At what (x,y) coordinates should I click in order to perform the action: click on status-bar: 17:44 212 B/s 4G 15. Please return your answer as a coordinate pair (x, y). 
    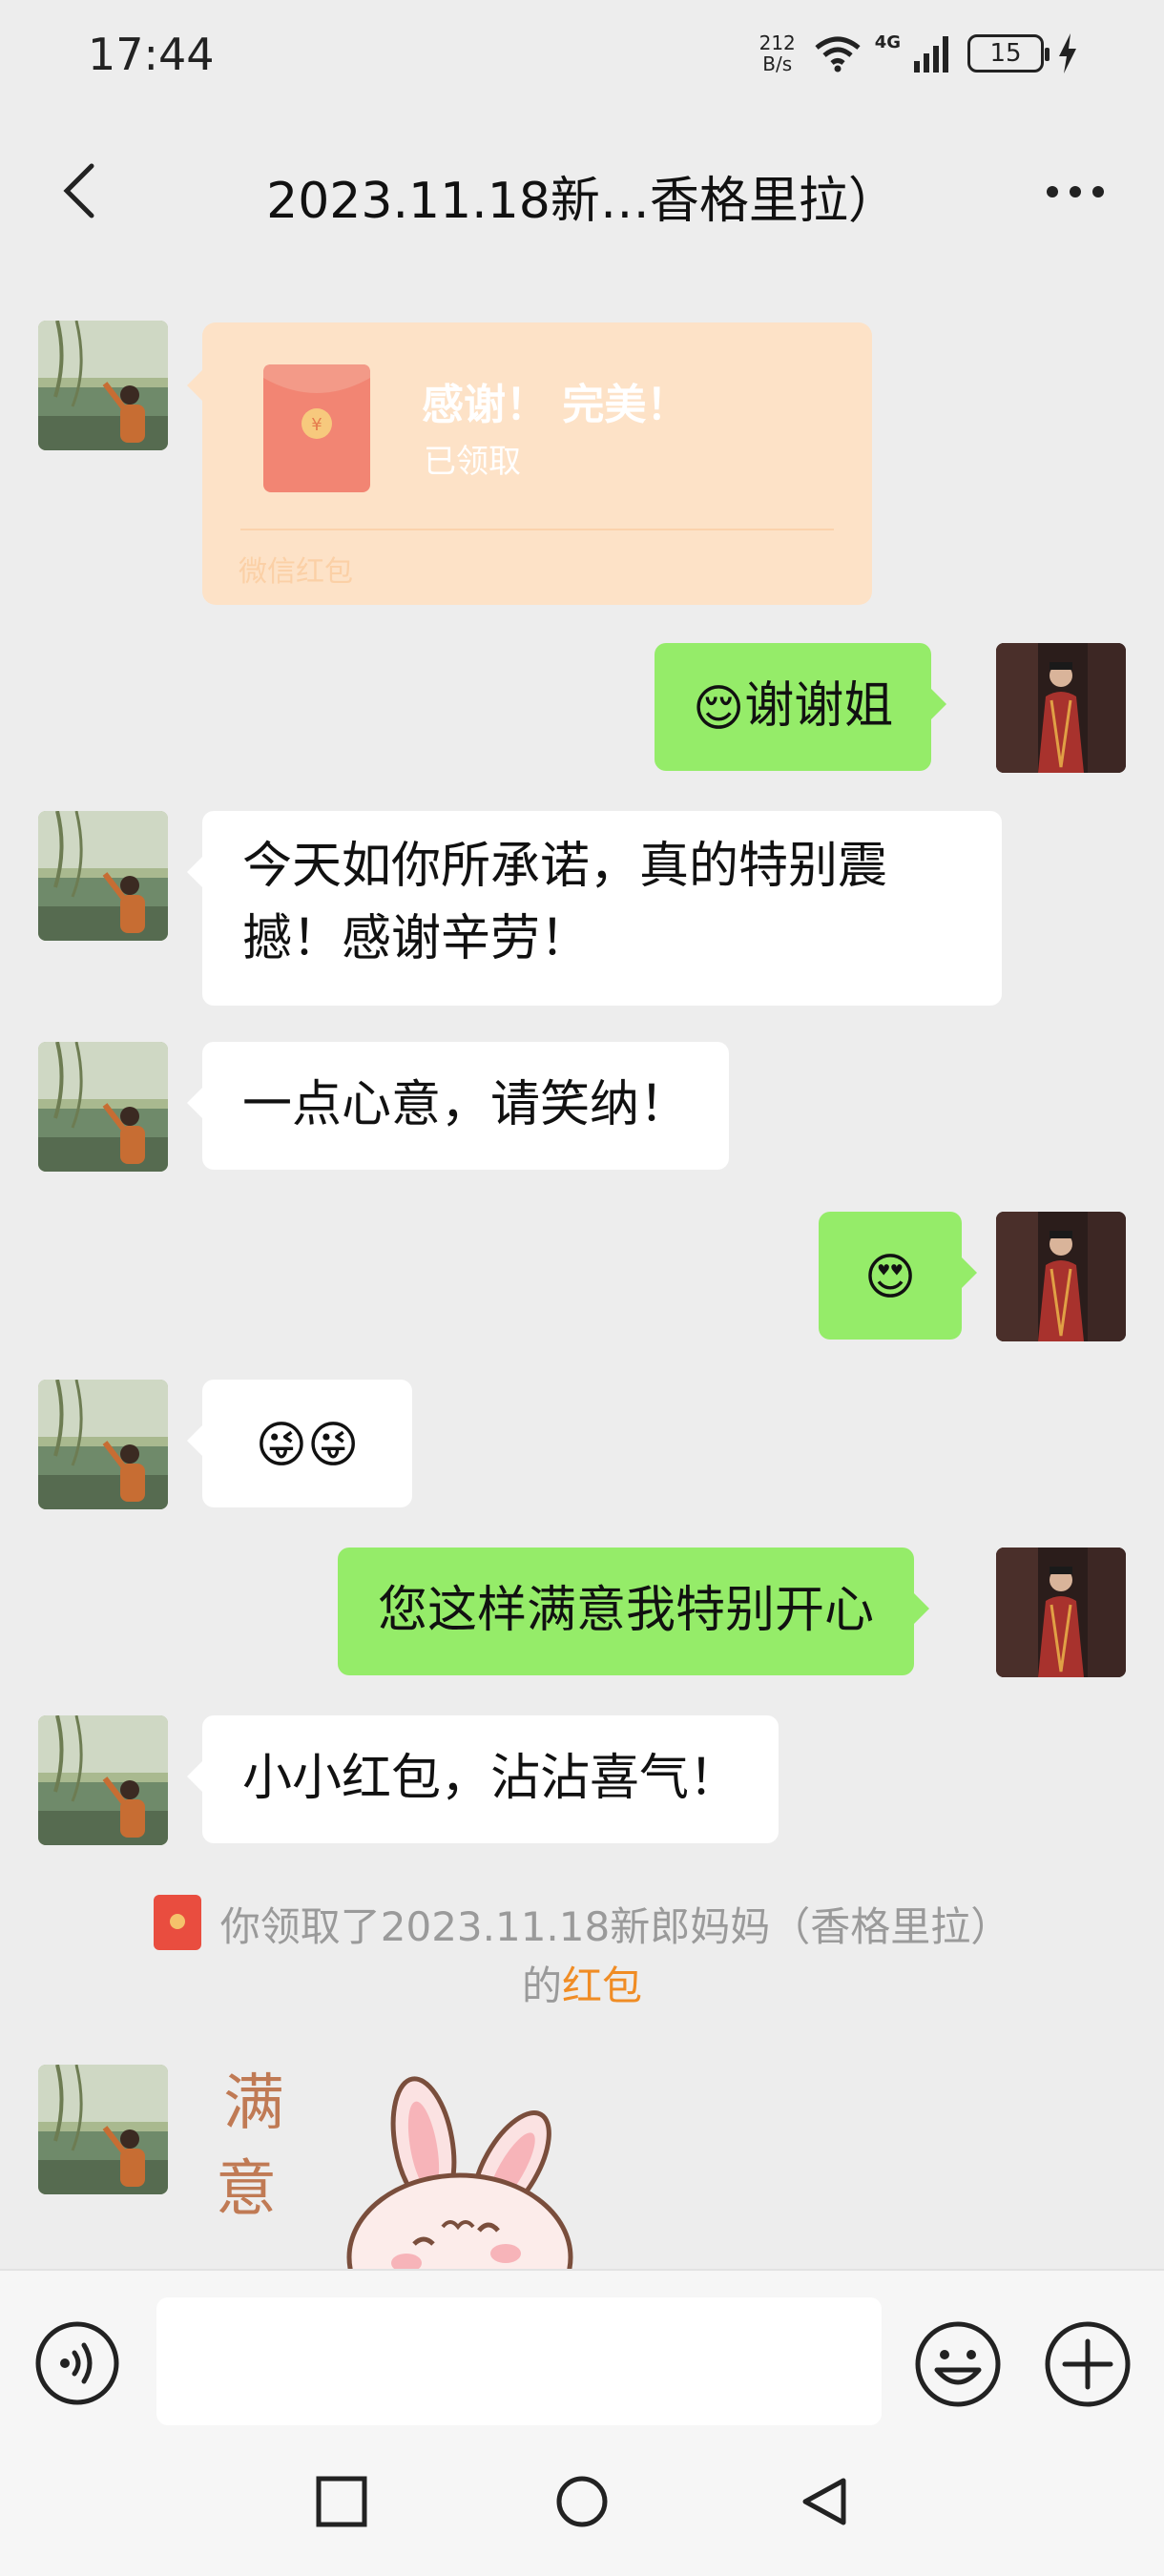
    Looking at the image, I should click on (582, 57).